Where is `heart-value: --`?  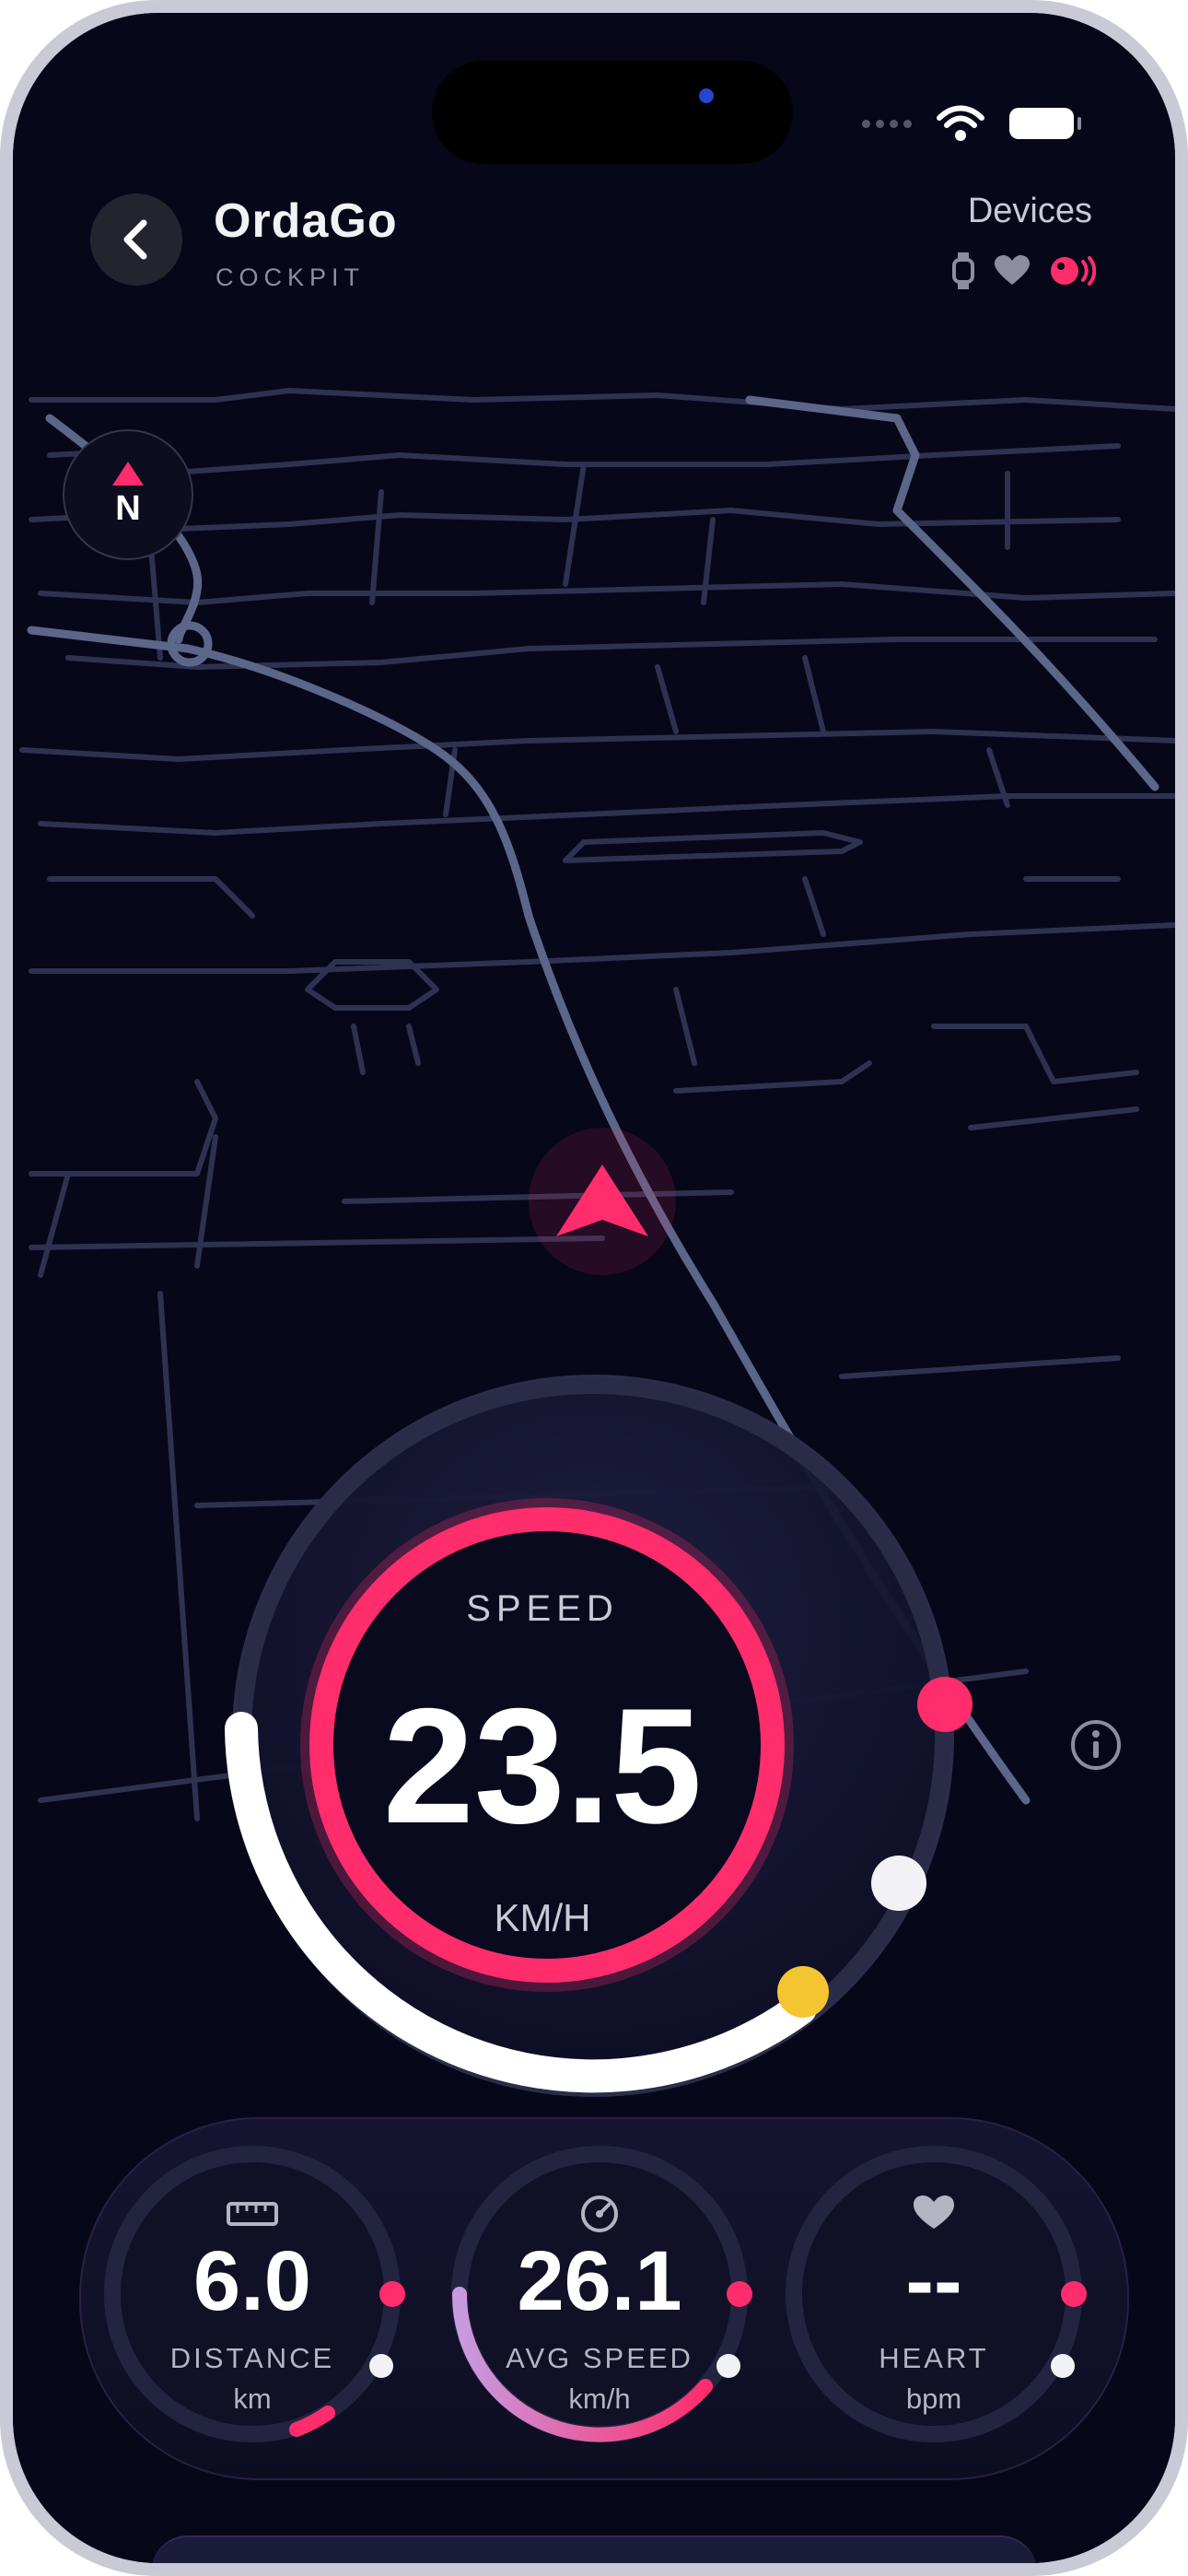 heart-value: -- is located at coordinates (934, 2281).